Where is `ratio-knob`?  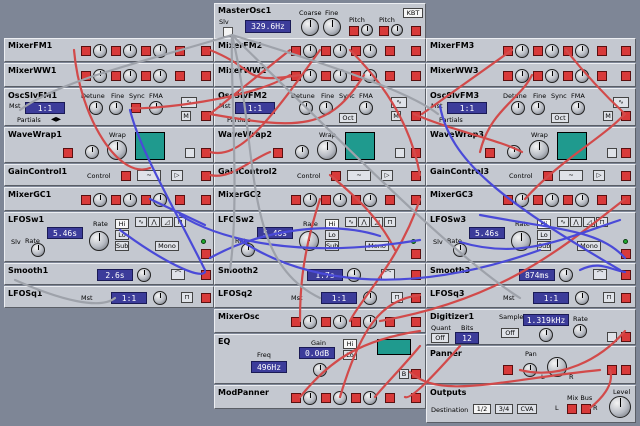
ratio-knob is located at coordinates (370, 298).